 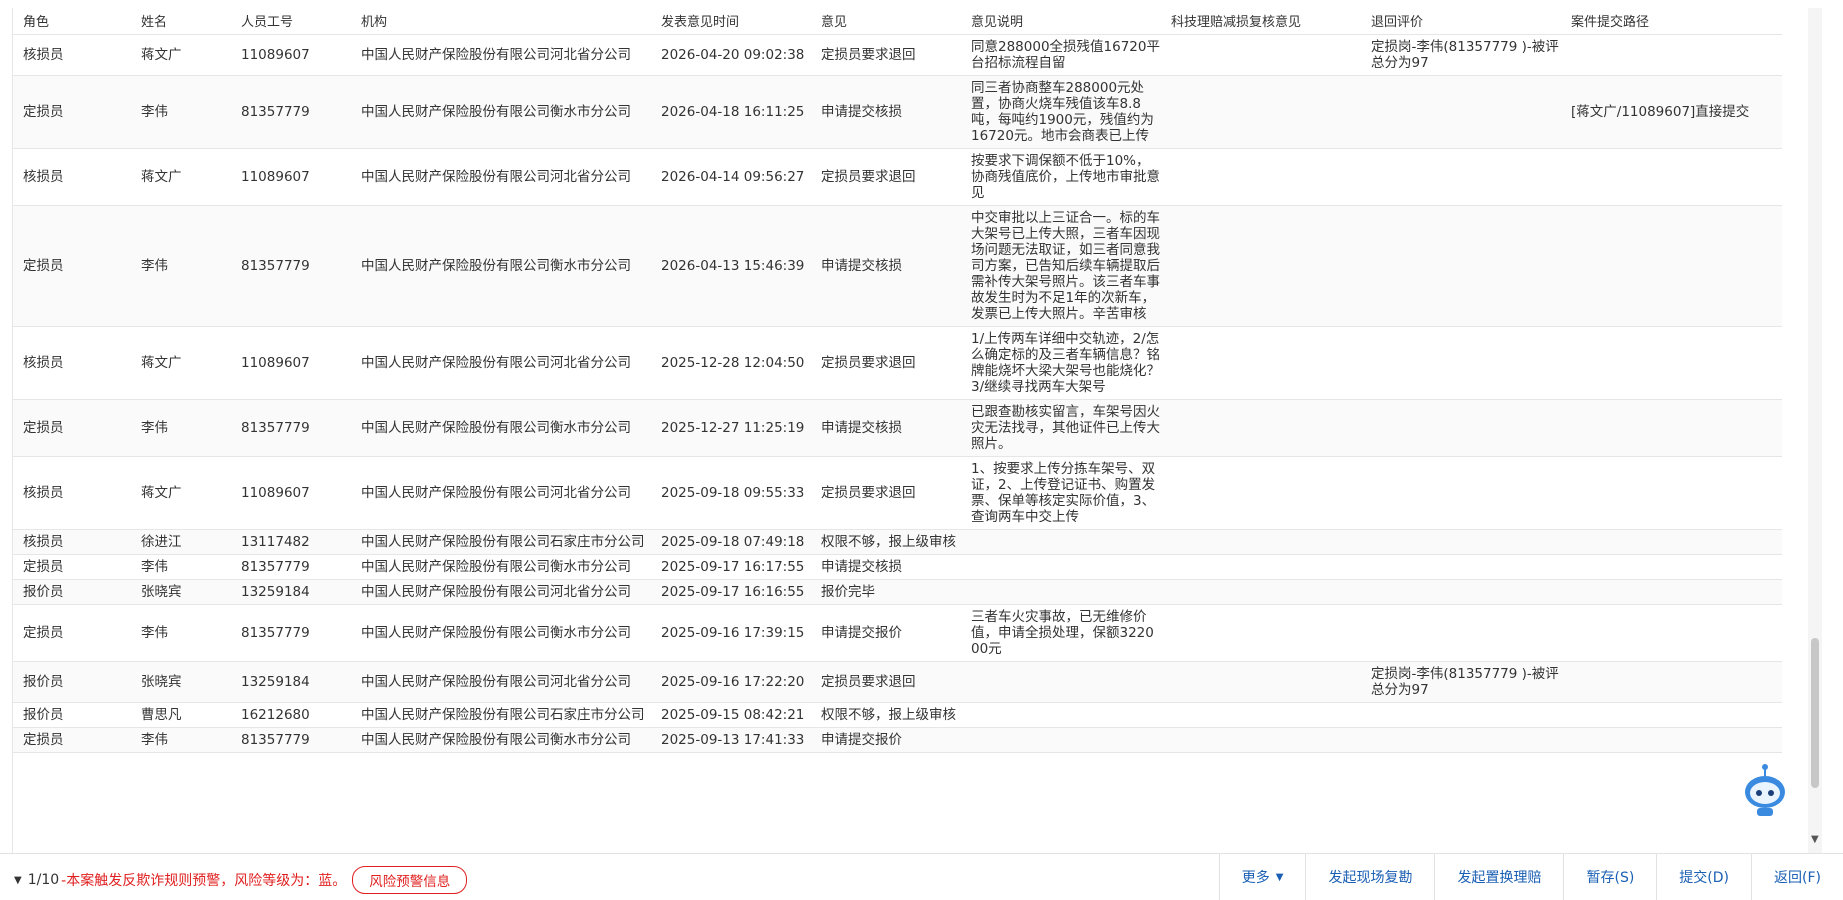 What do you see at coordinates (1797, 877) in the screenshot?
I see `return-button: 返回(F)` at bounding box center [1797, 877].